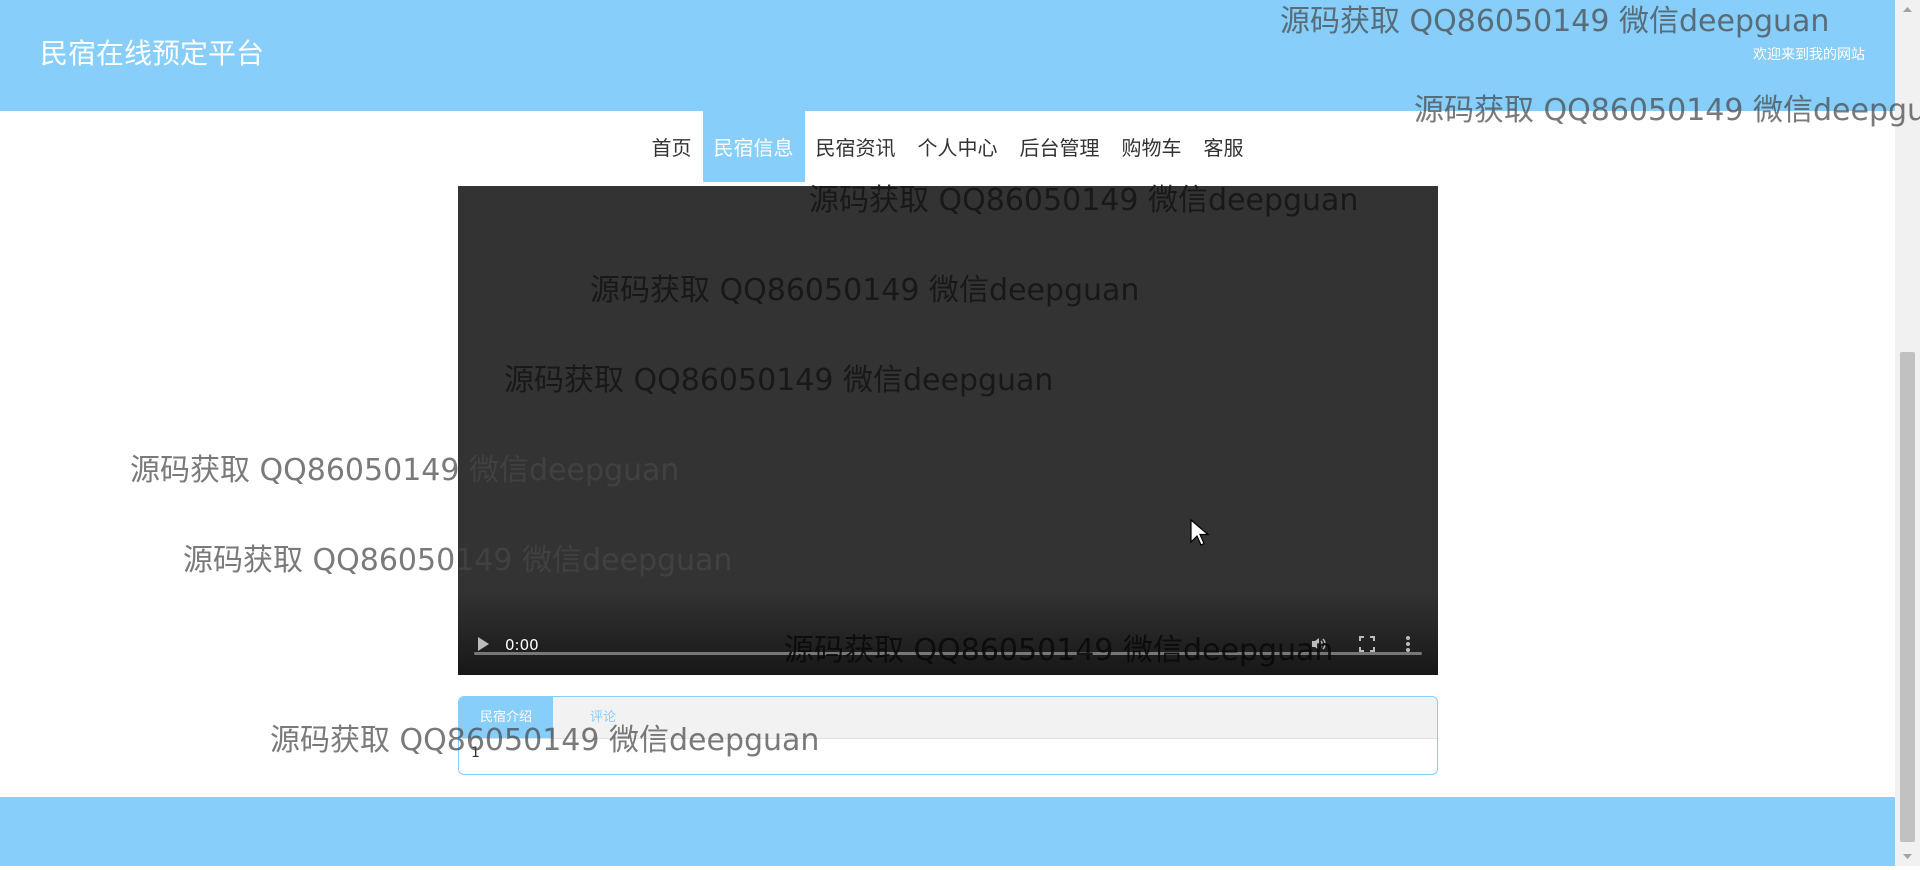 The height and width of the screenshot is (870, 1920). I want to click on tab-comments: 评论, so click(603, 717).